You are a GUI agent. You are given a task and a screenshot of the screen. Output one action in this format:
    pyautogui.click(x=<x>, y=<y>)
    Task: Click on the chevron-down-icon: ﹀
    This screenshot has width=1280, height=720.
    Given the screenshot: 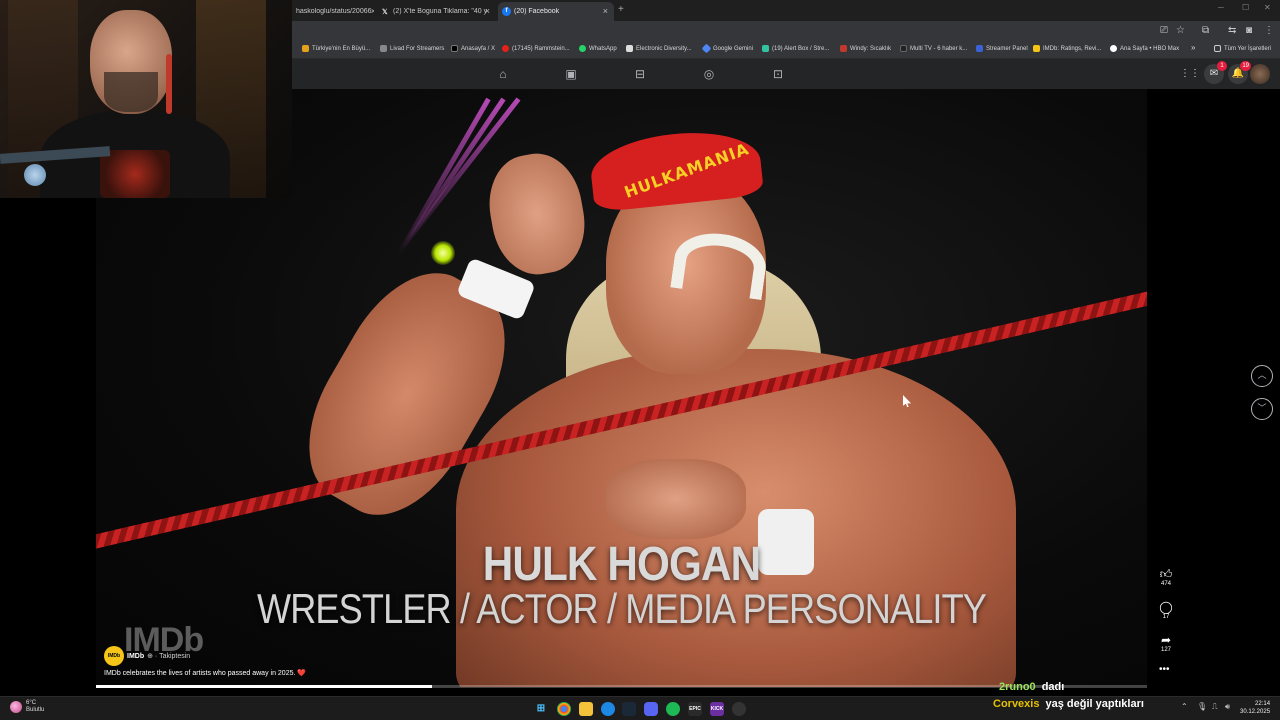 What is the action you would take?
    pyautogui.click(x=1262, y=408)
    